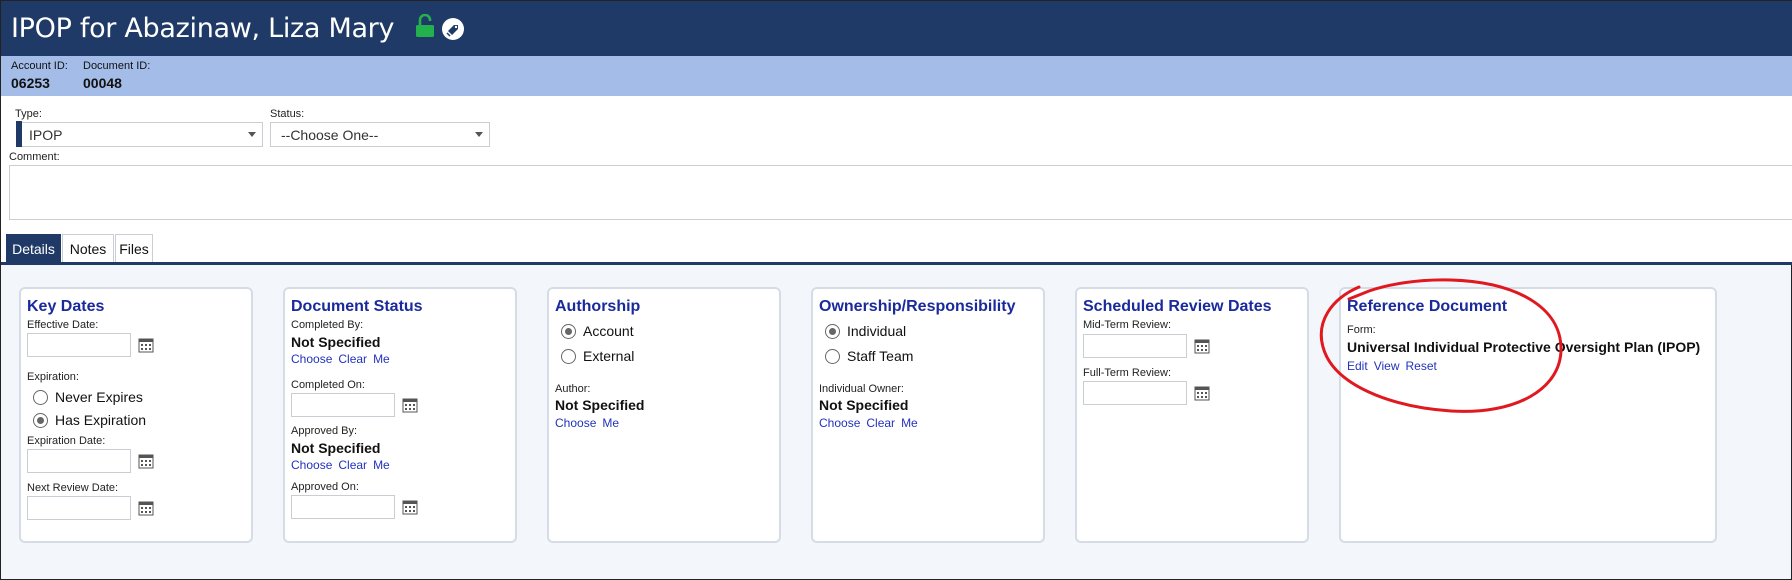 This screenshot has width=1792, height=580. I want to click on key-dates-title: Key Dates, so click(66, 306).